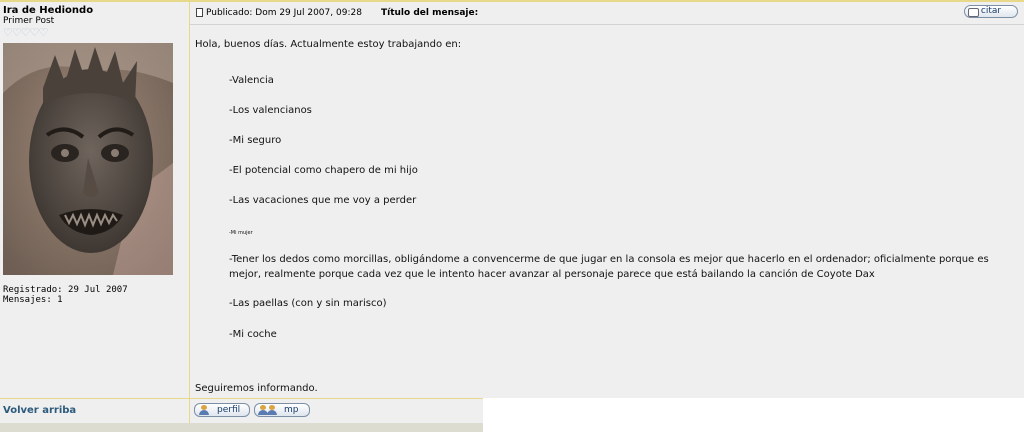  What do you see at coordinates (204, 410) in the screenshot?
I see `profile-icon` at bounding box center [204, 410].